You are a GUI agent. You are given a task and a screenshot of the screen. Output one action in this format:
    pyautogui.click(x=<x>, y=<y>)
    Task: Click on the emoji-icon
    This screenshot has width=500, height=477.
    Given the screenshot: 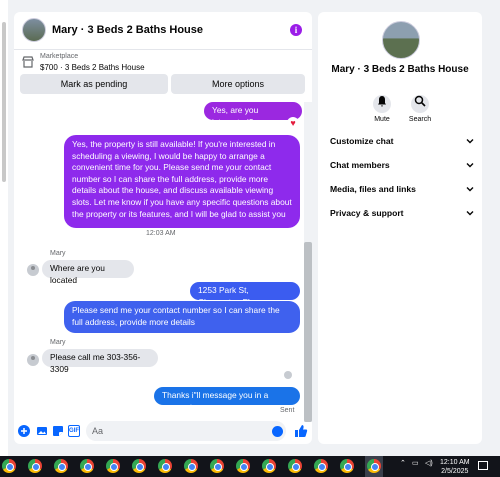 What is the action you would take?
    pyautogui.click(x=277, y=431)
    